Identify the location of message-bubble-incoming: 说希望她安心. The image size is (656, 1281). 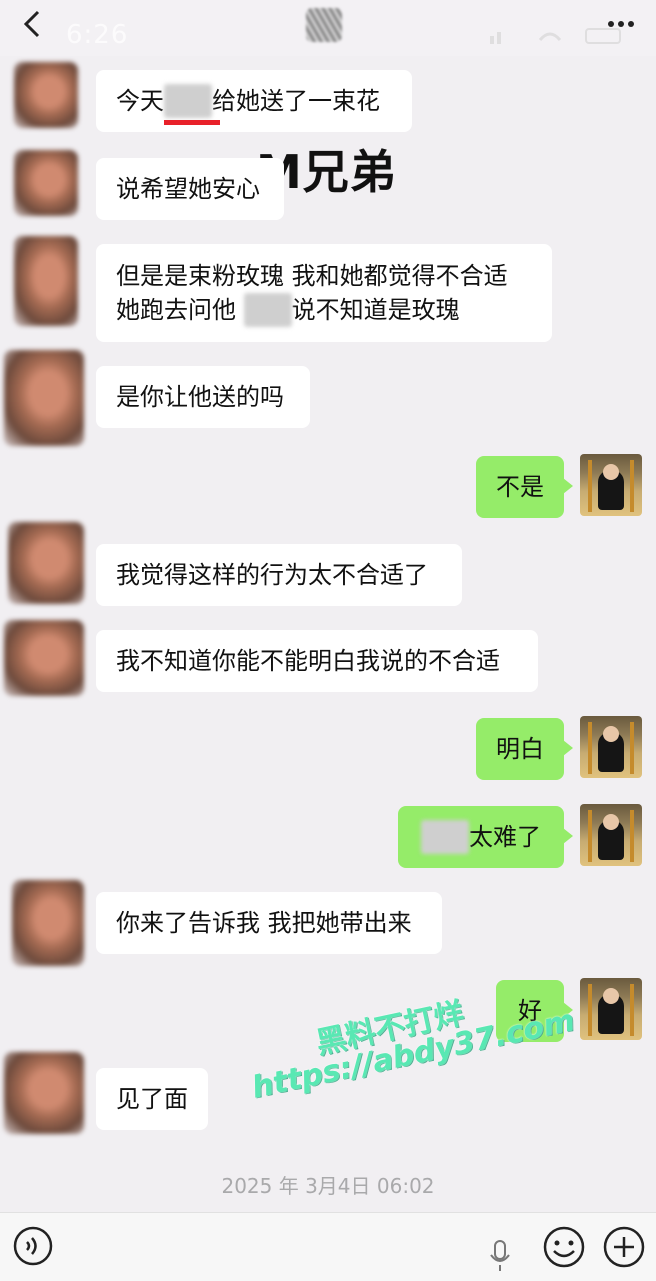
(190, 189).